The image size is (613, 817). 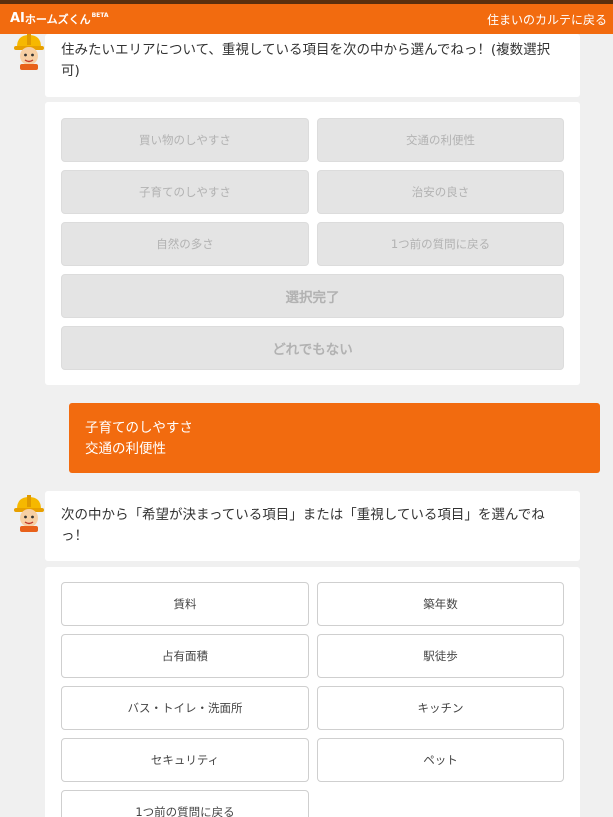 I want to click on option-label: キッチン, so click(x=440, y=708).